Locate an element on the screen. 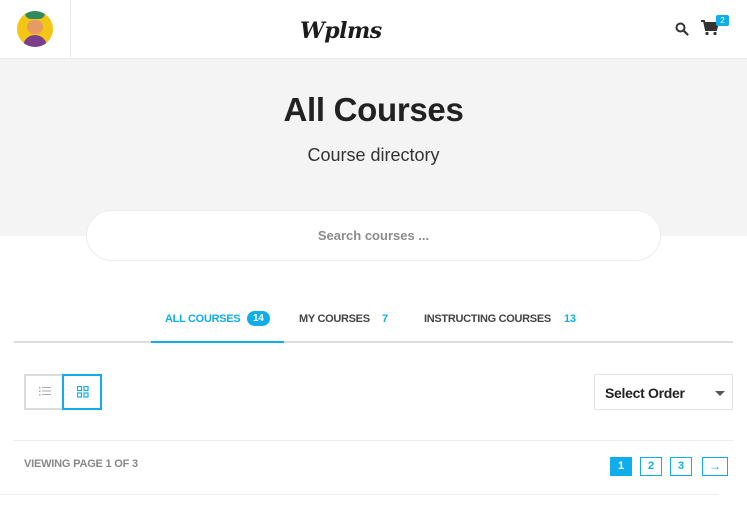 Image resolution: width=747 pixels, height=525 pixels. tab-label: MY COURSES is located at coordinates (334, 319).